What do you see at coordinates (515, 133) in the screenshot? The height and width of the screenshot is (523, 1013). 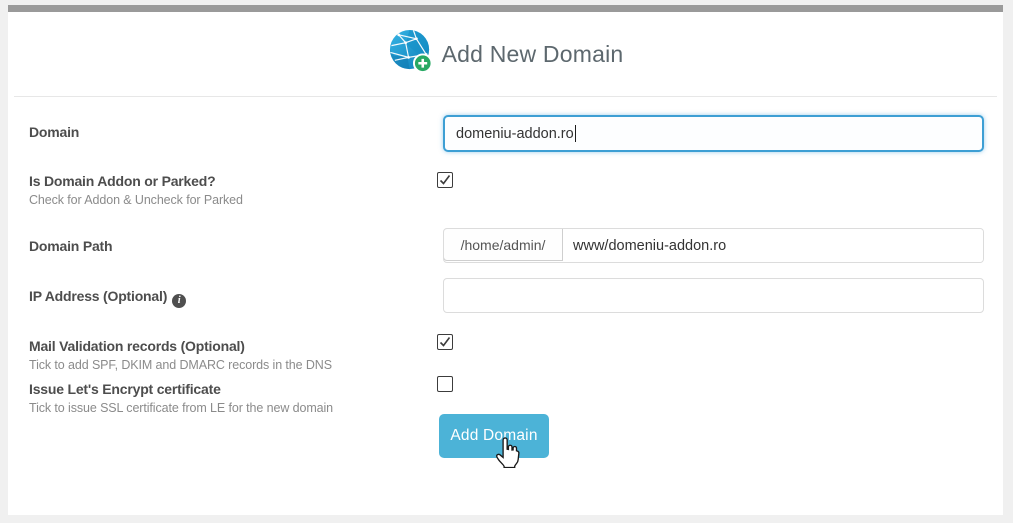 I see `domain-input-value: domeniu-addon.ro` at bounding box center [515, 133].